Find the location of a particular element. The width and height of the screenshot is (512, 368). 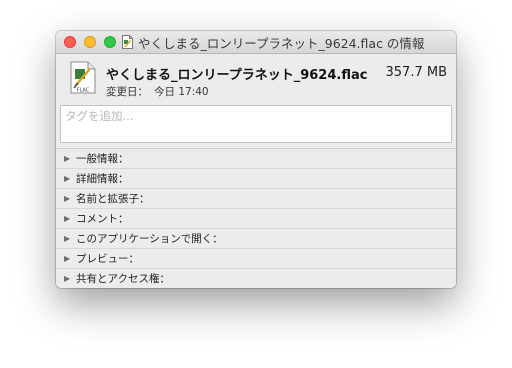

section-label: 一般情報： is located at coordinates (102, 159).